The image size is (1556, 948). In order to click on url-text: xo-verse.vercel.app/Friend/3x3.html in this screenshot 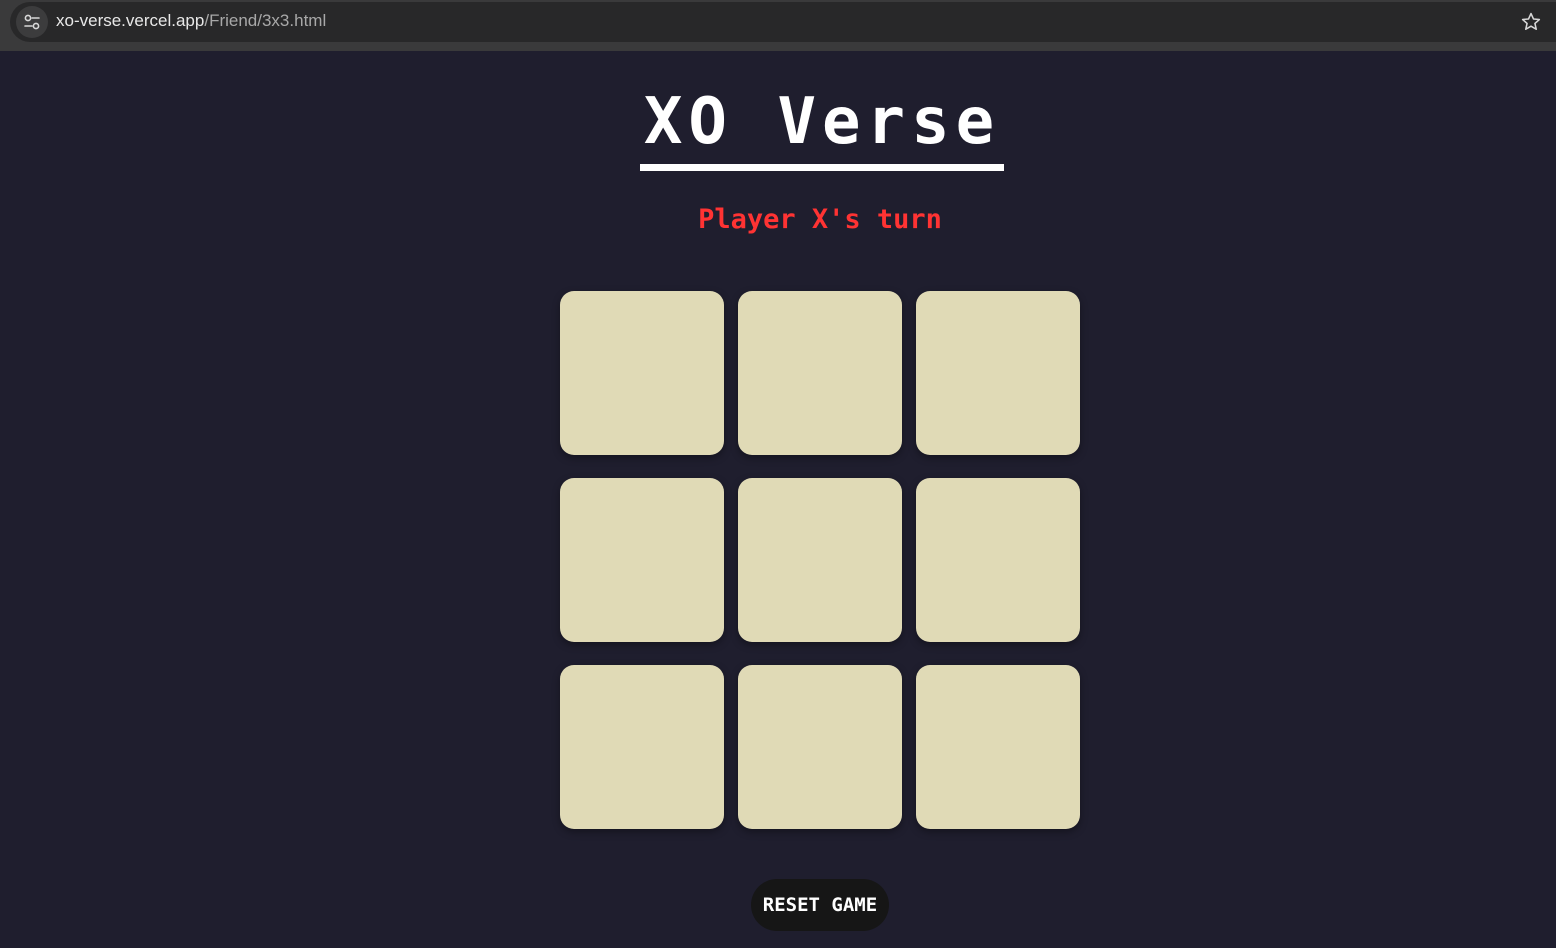, I will do `click(191, 21)`.